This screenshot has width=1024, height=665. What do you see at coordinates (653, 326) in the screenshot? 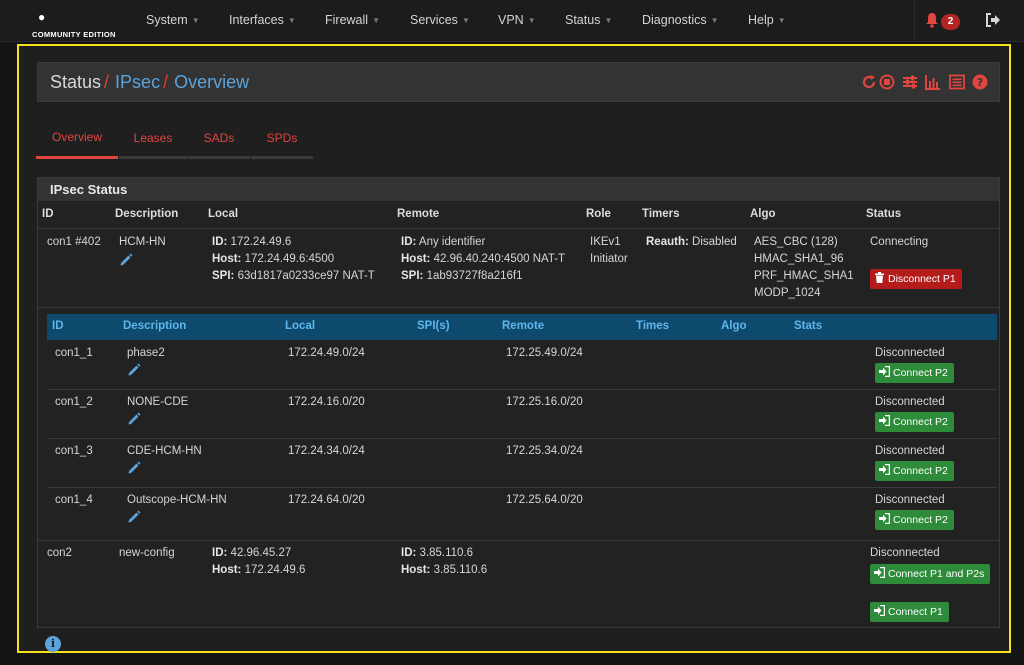
I see `child-col-times: Times` at bounding box center [653, 326].